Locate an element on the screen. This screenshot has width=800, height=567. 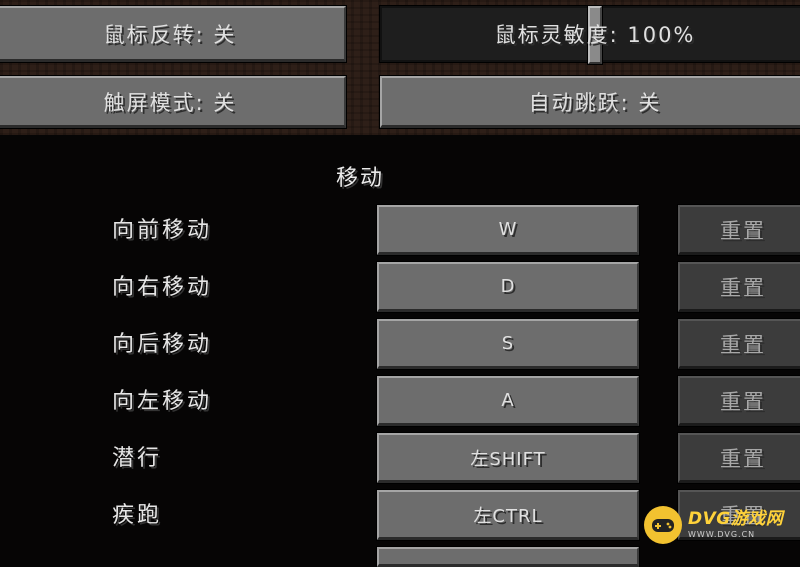
control-label-left: 向左移动 is located at coordinates (162, 401).